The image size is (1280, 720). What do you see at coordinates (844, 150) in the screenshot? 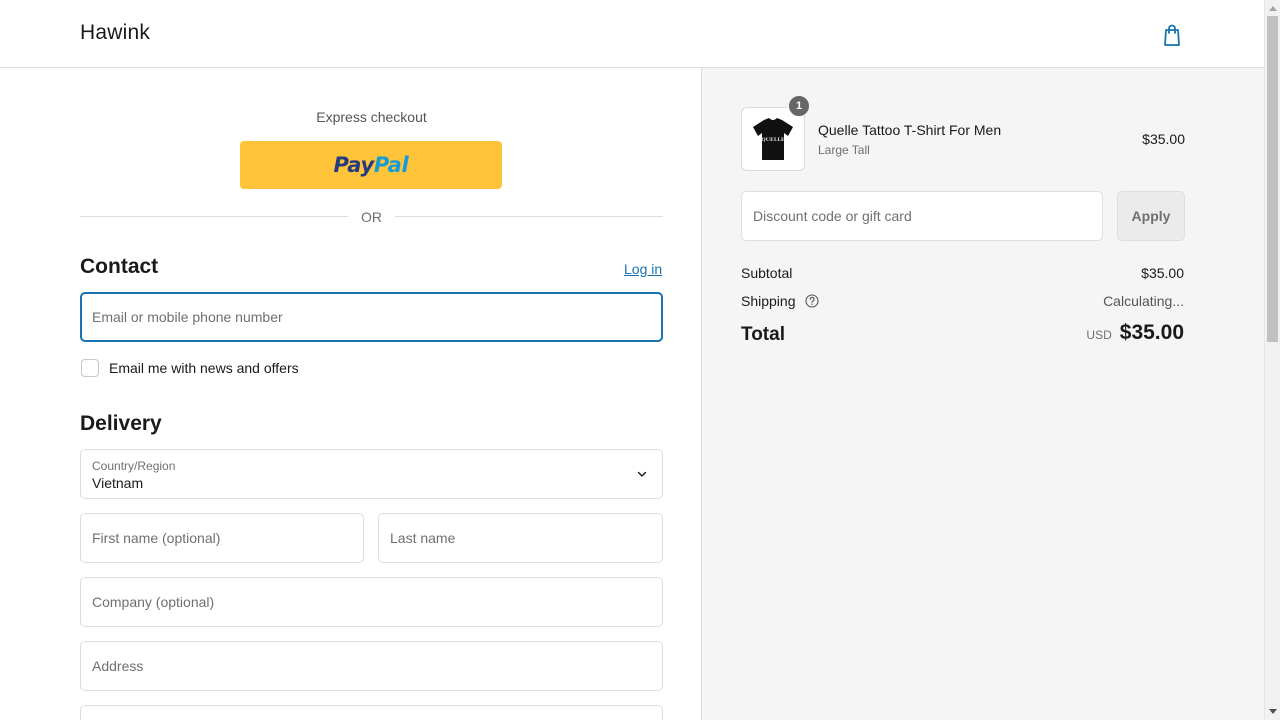
I see `product-variant: Large Tall` at bounding box center [844, 150].